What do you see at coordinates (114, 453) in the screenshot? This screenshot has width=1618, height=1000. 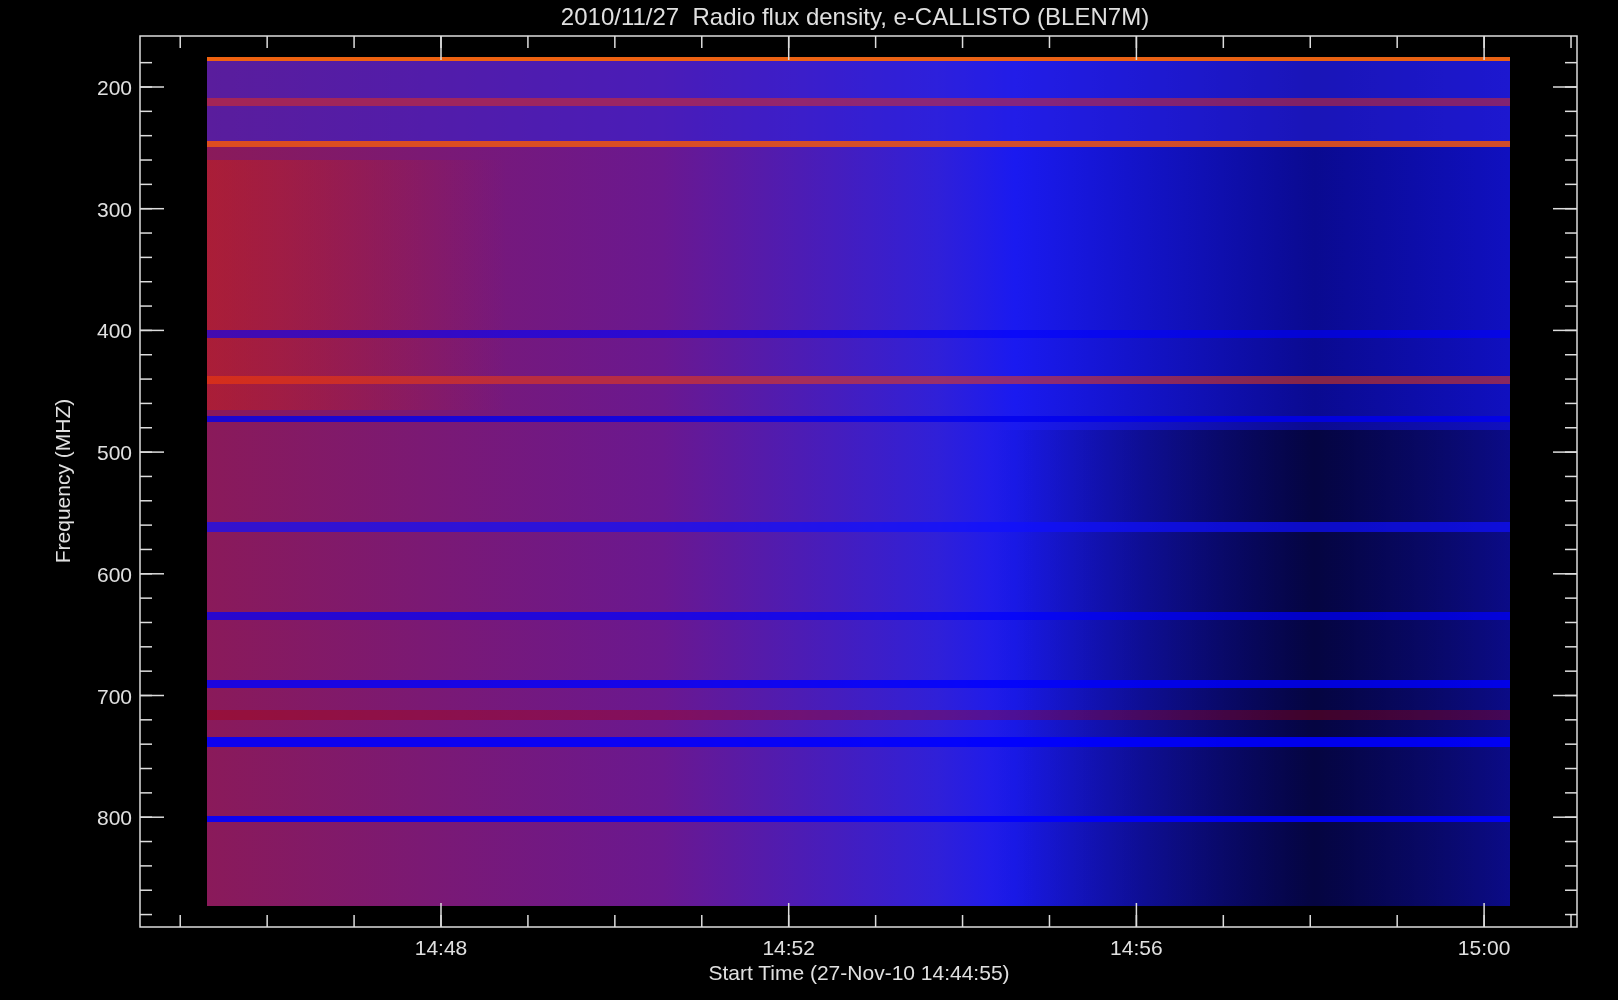 I see `tick-label: 500` at bounding box center [114, 453].